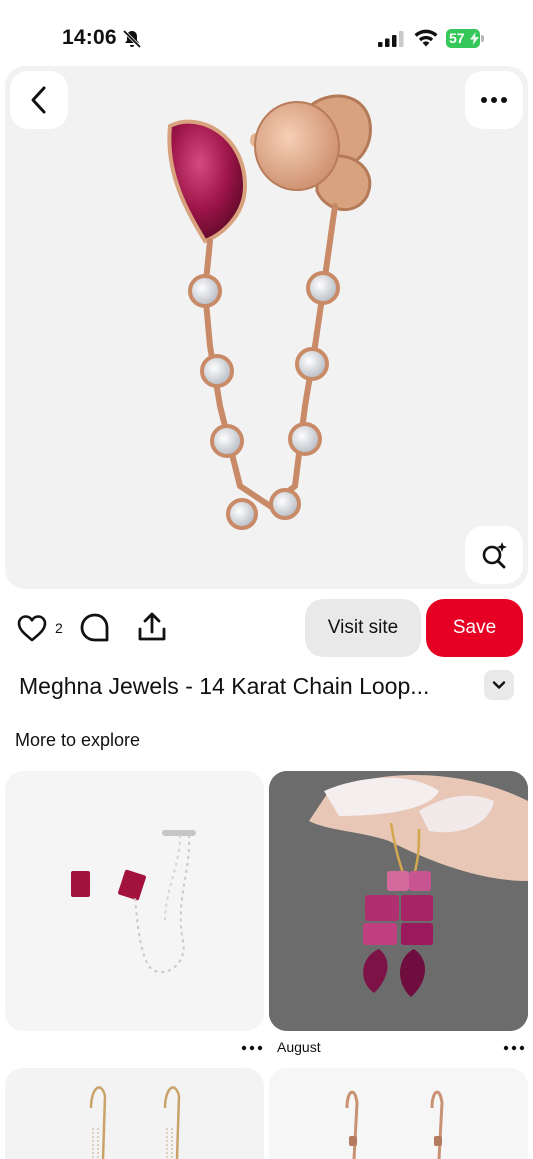 The width and height of the screenshot is (533, 1159). I want to click on charging-bolt-icon, so click(474, 38).